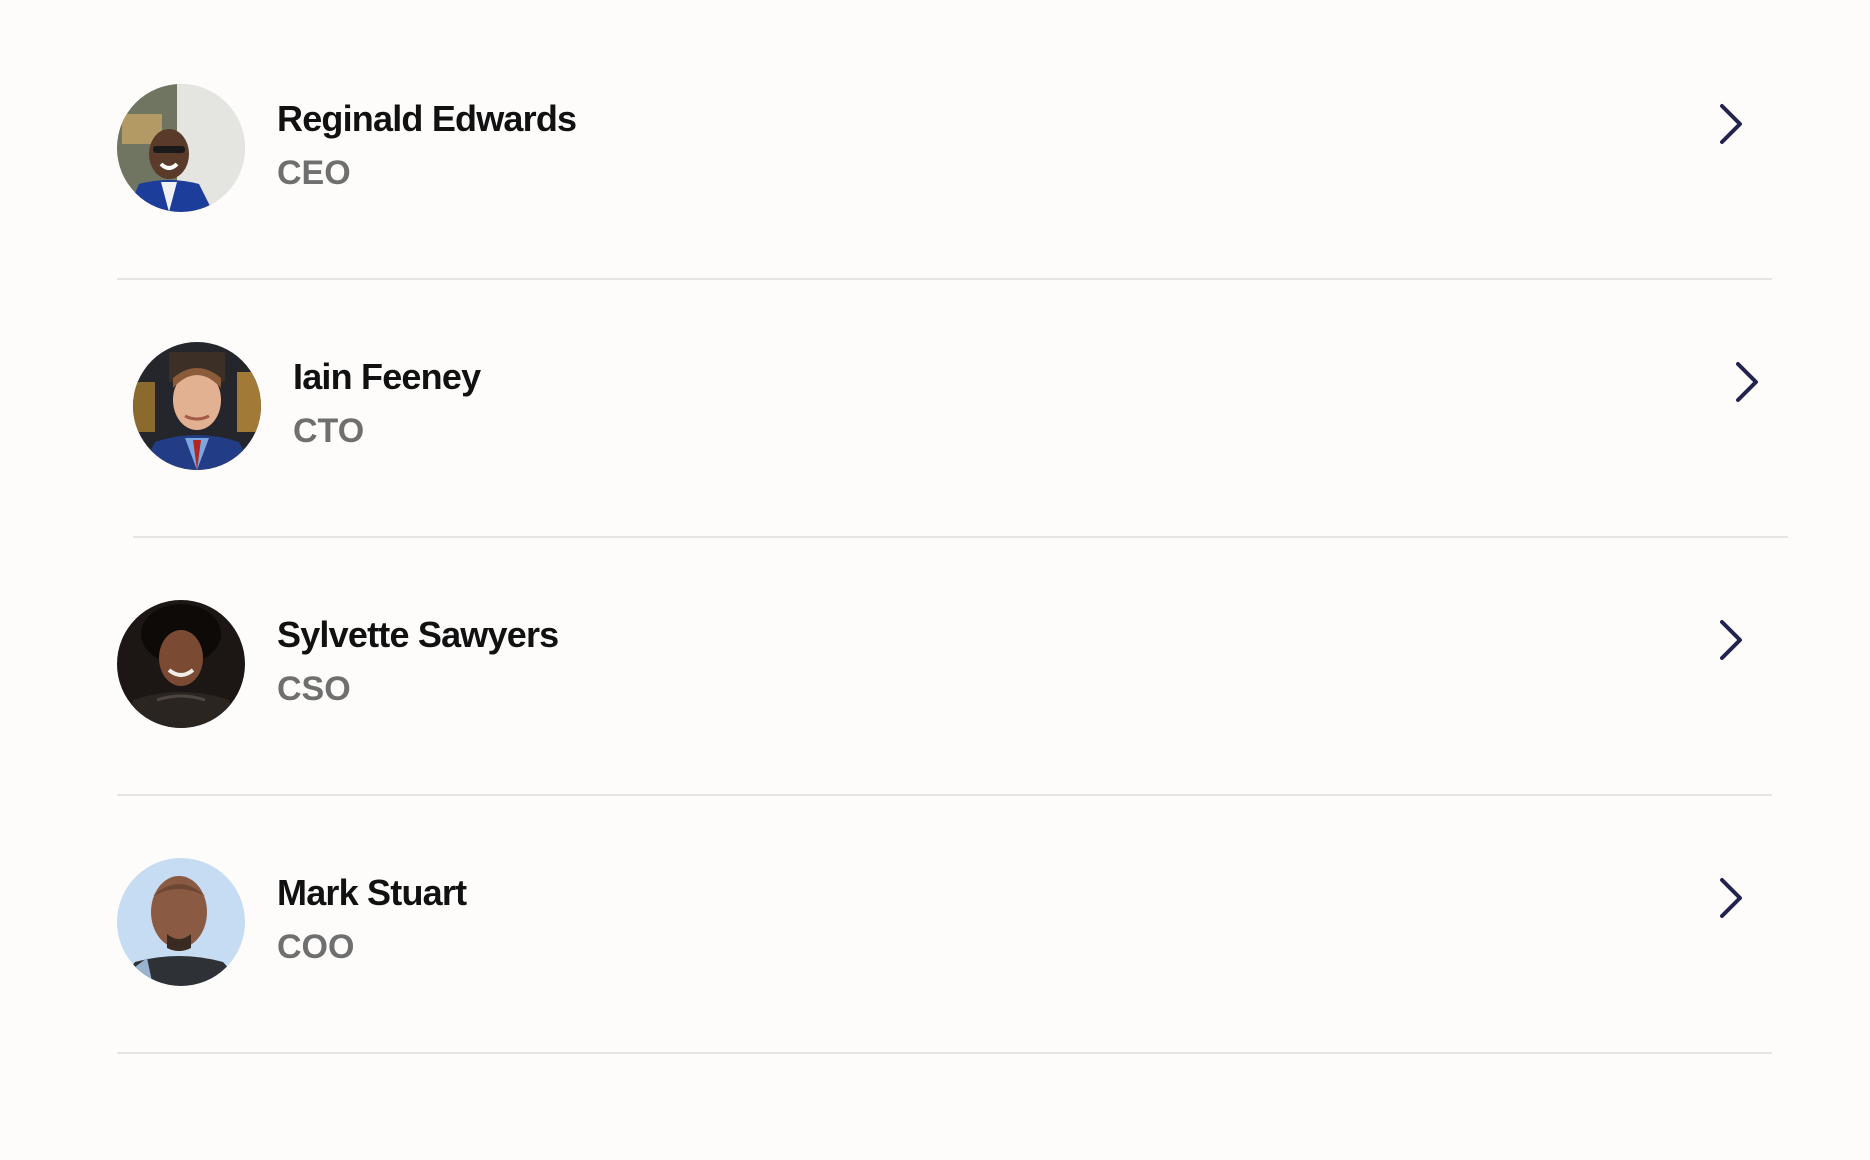 The height and width of the screenshot is (1160, 1870). I want to click on member-name: Iain Feeney, so click(387, 376).